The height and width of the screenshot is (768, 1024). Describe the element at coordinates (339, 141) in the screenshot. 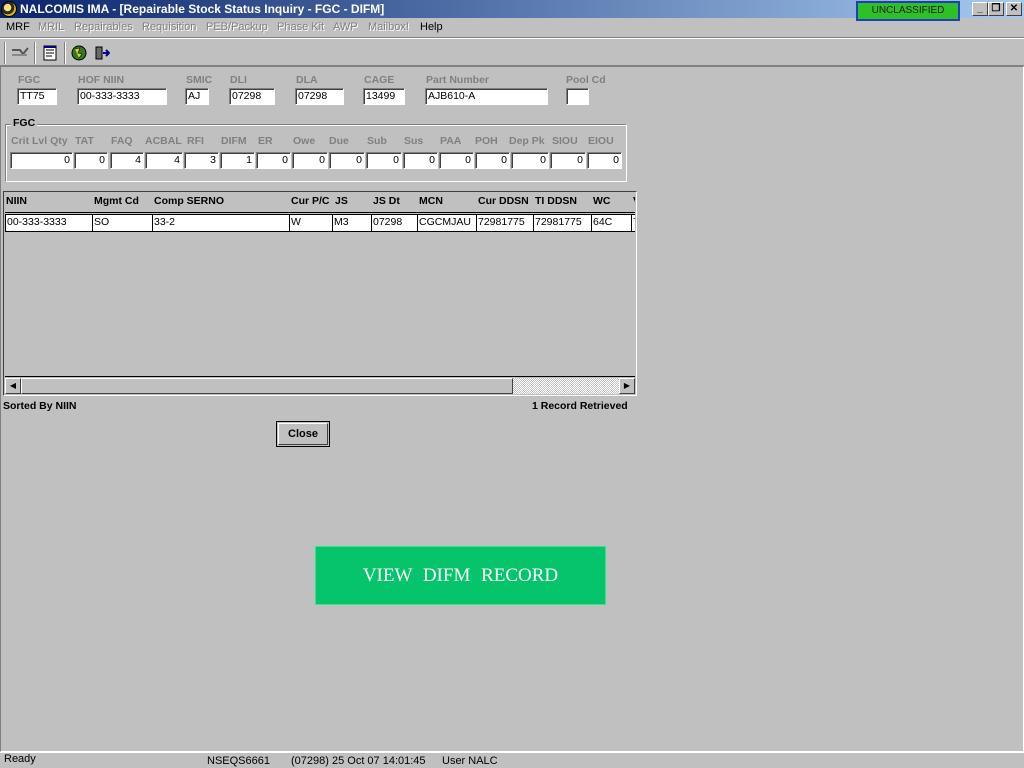

I see `due-label: Due` at that location.